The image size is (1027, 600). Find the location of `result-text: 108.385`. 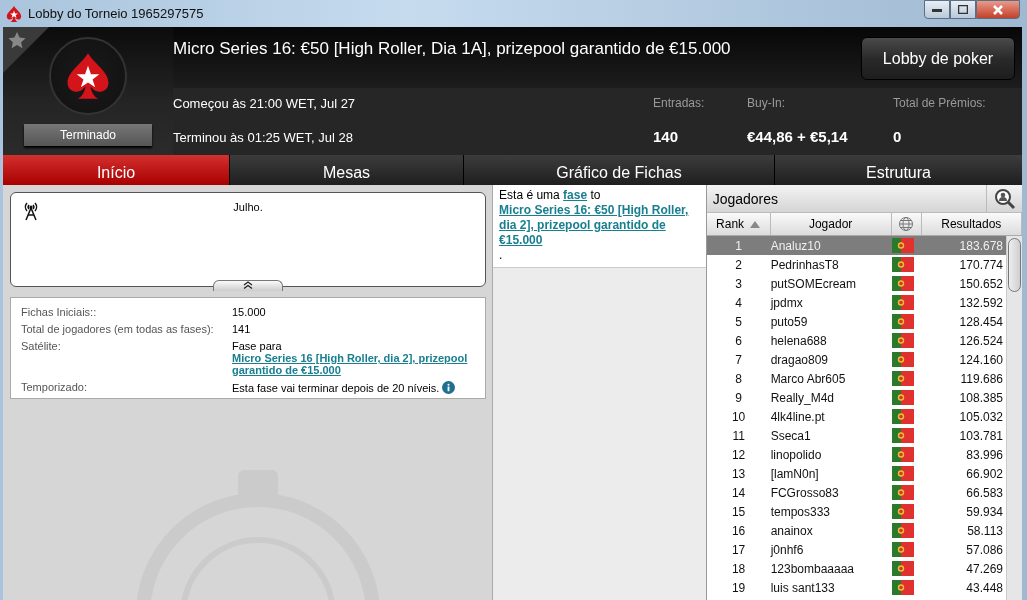

result-text: 108.385 is located at coordinates (981, 397).